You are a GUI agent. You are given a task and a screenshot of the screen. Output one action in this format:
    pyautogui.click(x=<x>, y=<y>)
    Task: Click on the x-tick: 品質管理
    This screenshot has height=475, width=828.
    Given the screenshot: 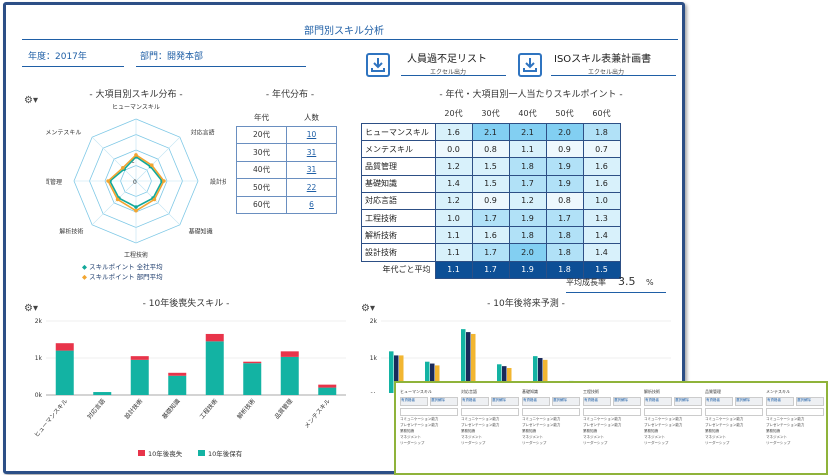 What is the action you would take?
    pyautogui.click(x=284, y=409)
    